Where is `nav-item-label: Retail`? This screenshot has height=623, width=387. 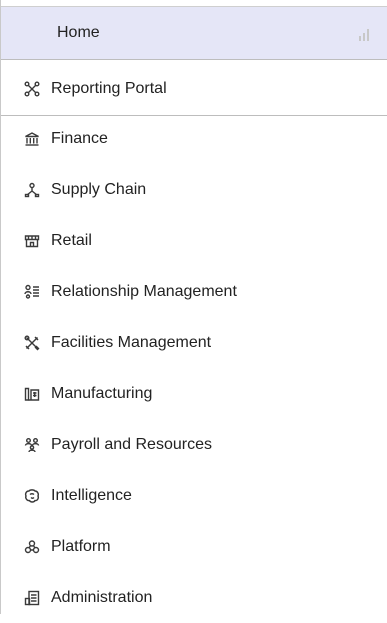 nav-item-label: Retail is located at coordinates (71, 240).